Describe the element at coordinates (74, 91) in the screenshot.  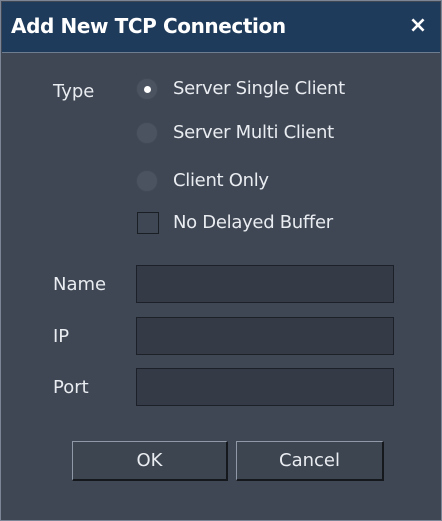
I see `type-label: Type` at that location.